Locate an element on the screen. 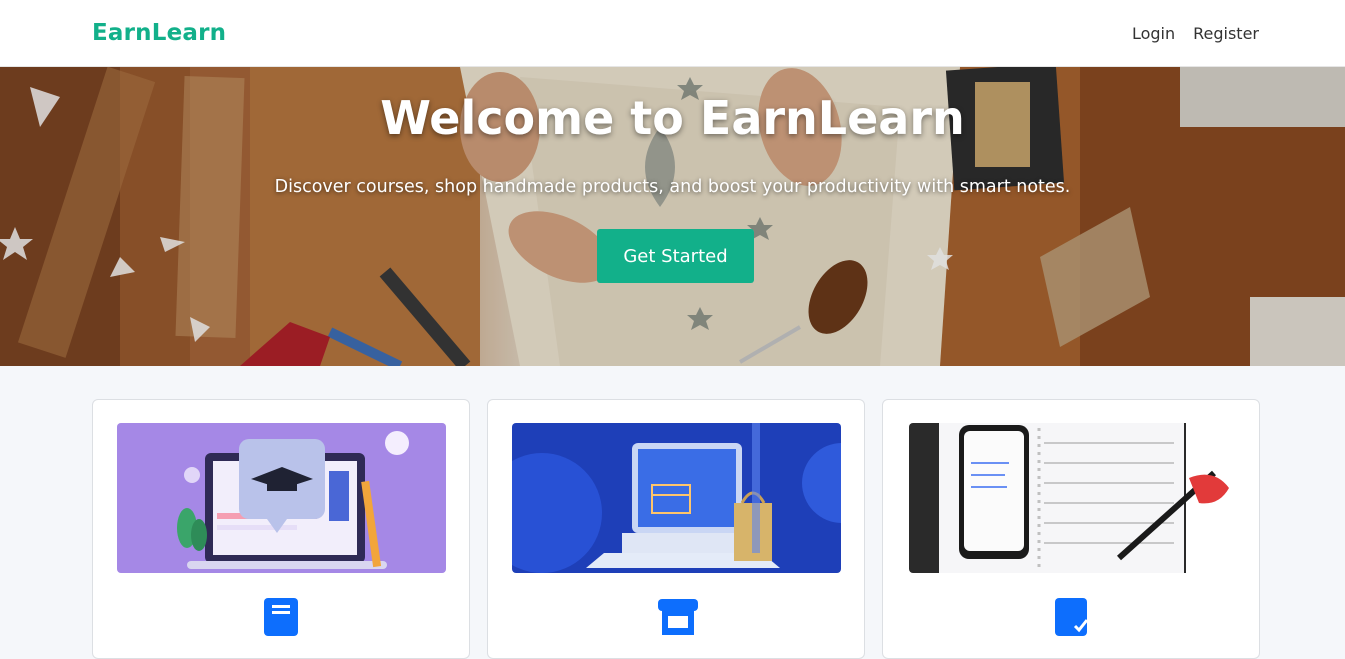 The width and height of the screenshot is (1345, 659). register-link: Register is located at coordinates (1226, 33).